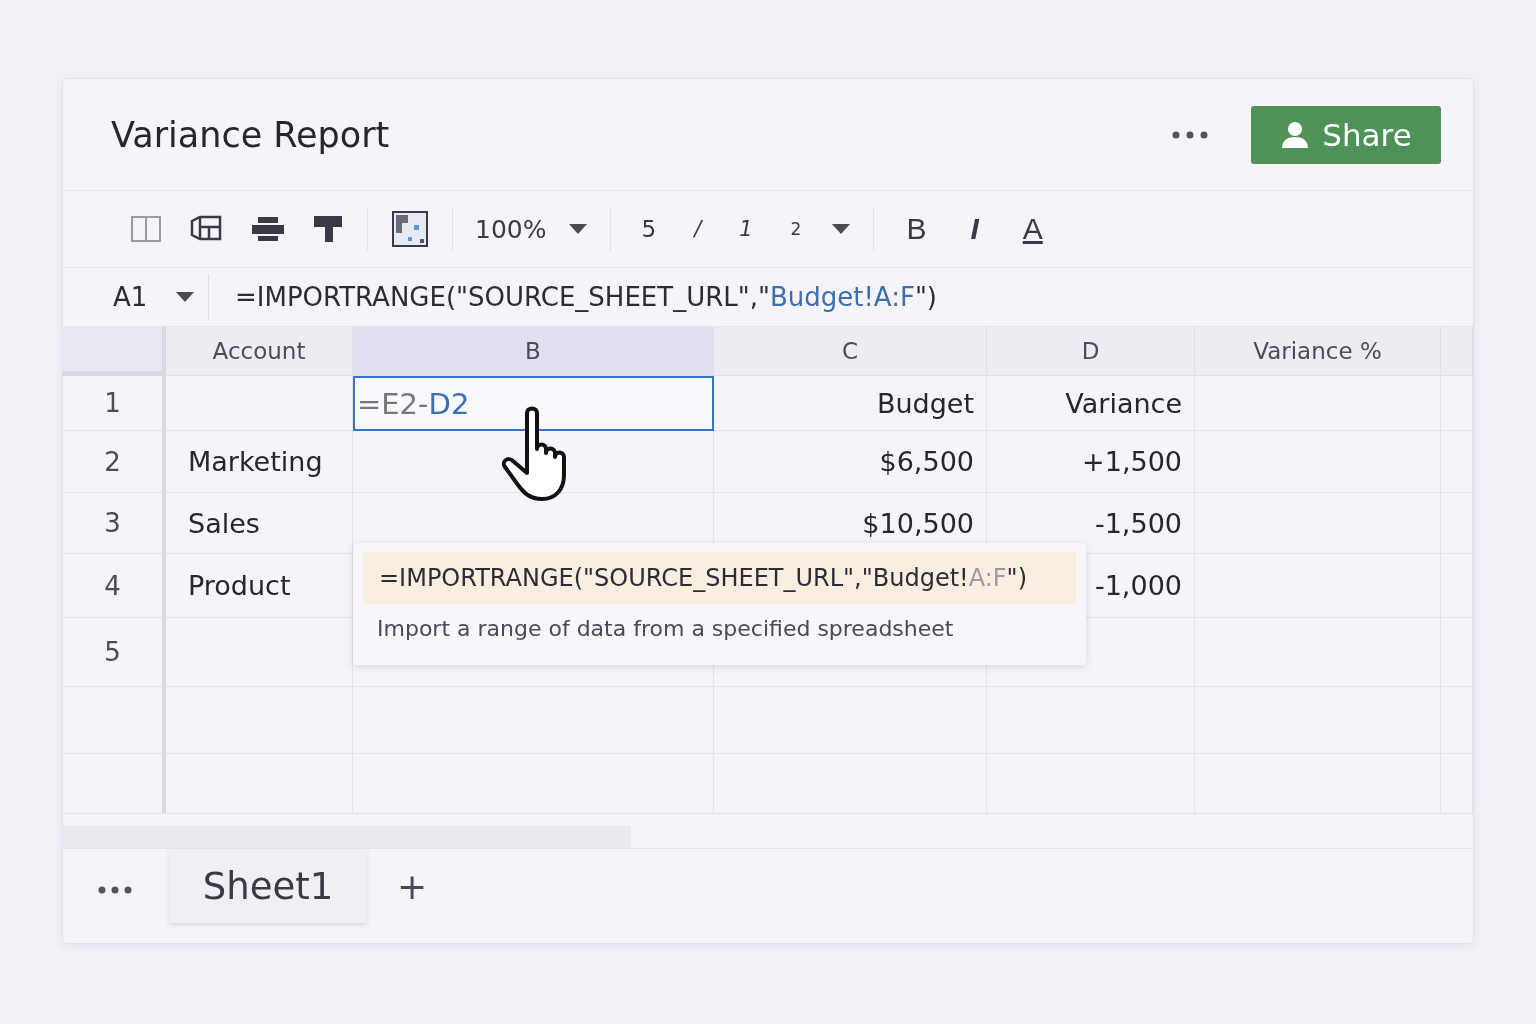  I want to click on italic-button: I, so click(974, 229).